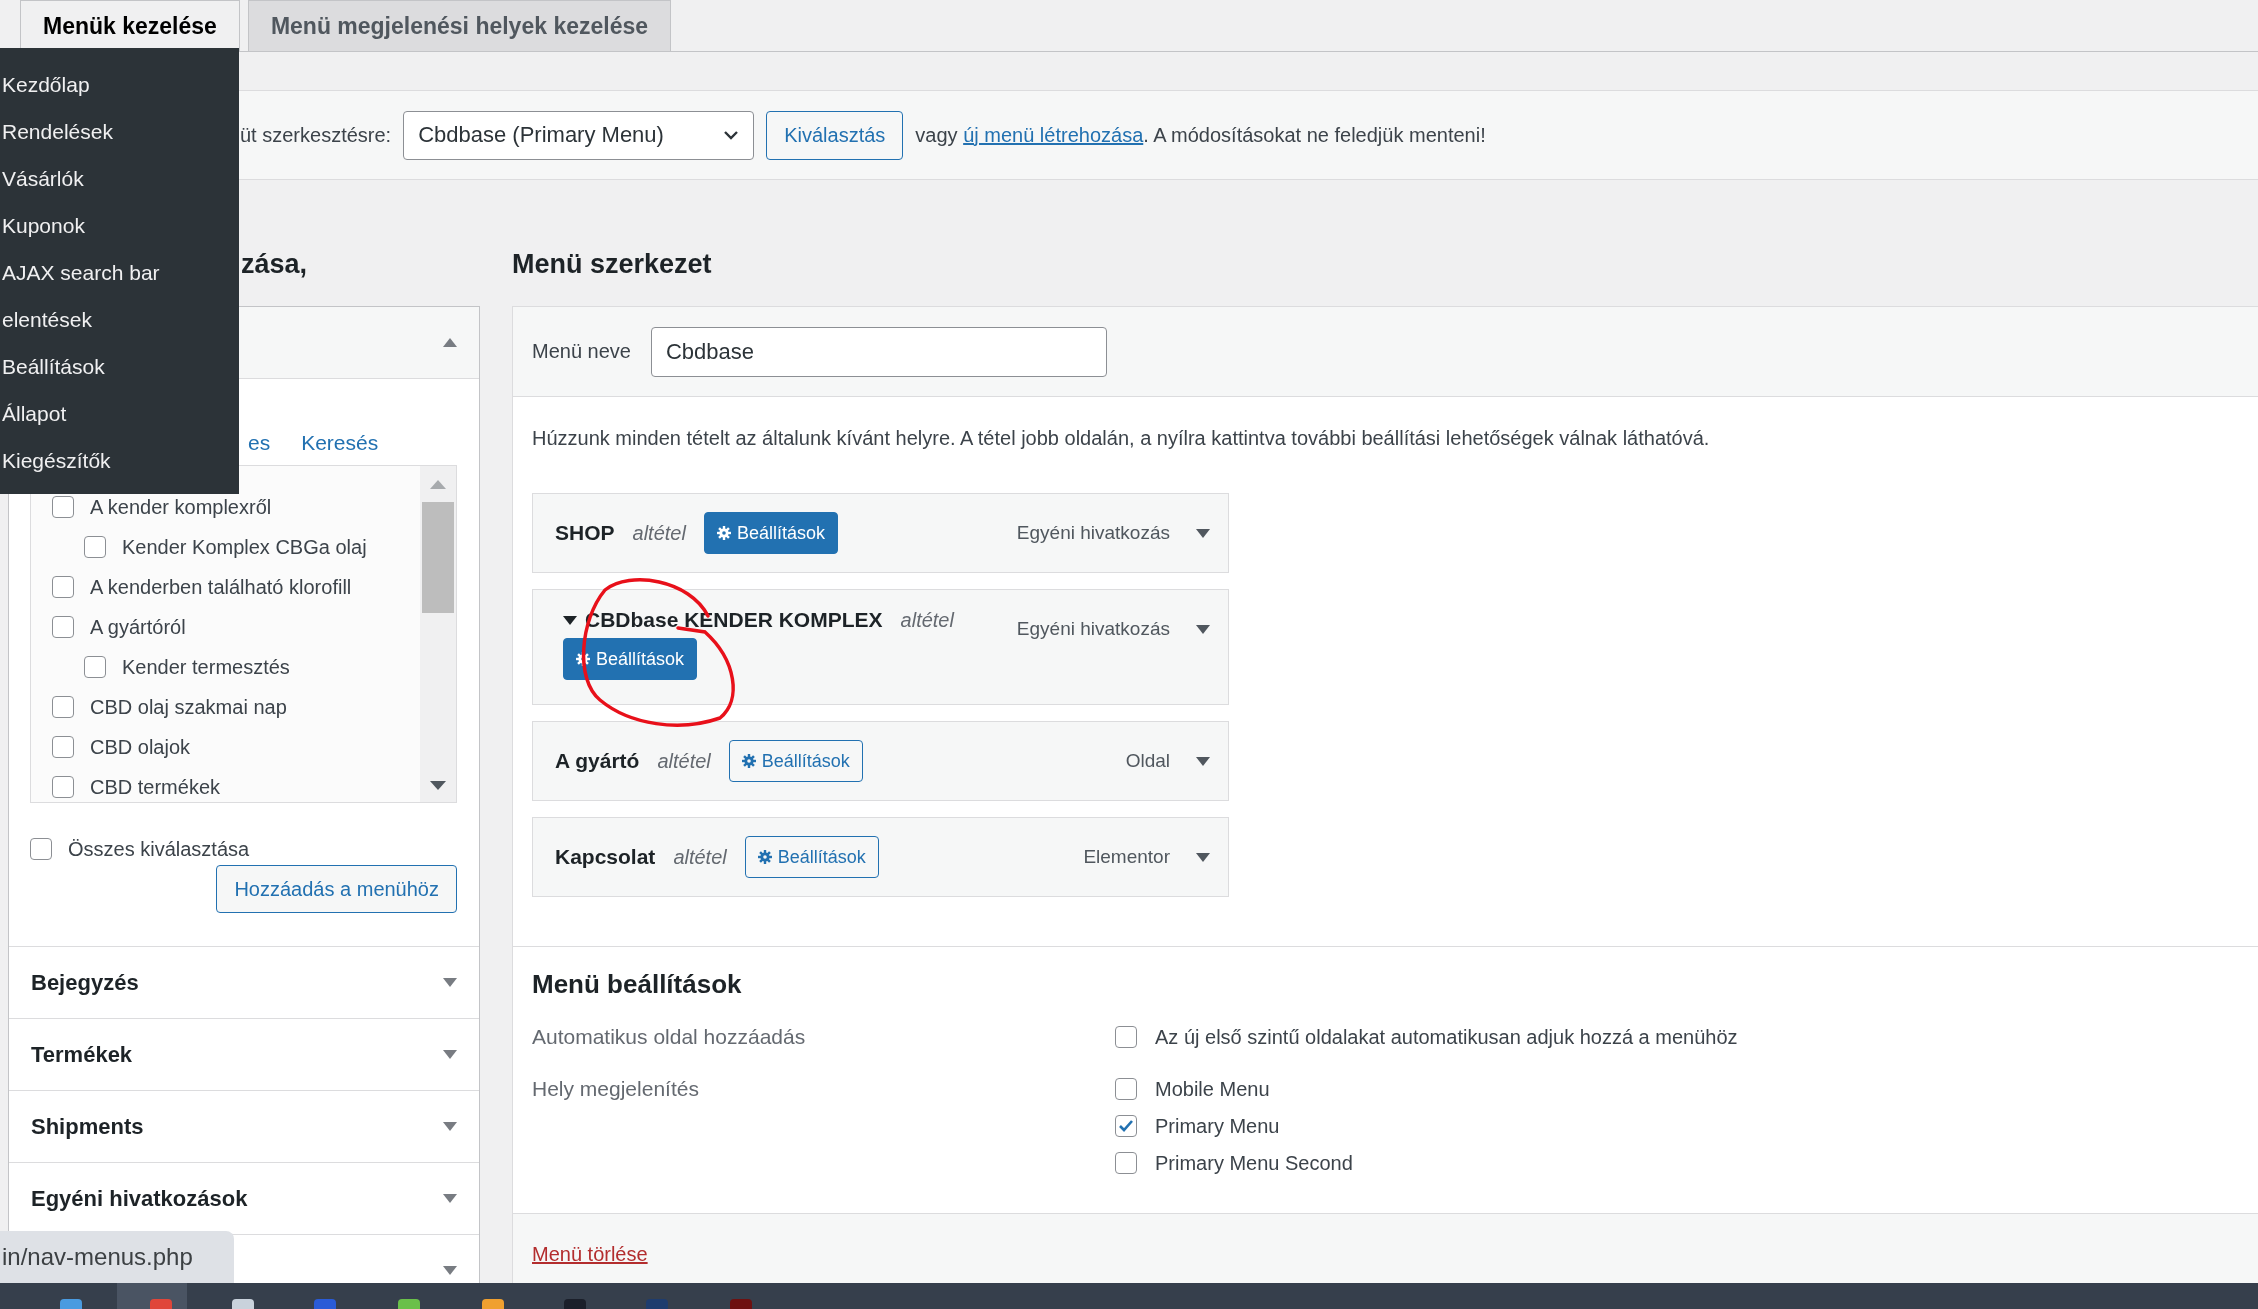 This screenshot has height=1309, width=2258. What do you see at coordinates (459, 25) in the screenshot?
I see `tab: Menü megjelenési helyek kezelése` at bounding box center [459, 25].